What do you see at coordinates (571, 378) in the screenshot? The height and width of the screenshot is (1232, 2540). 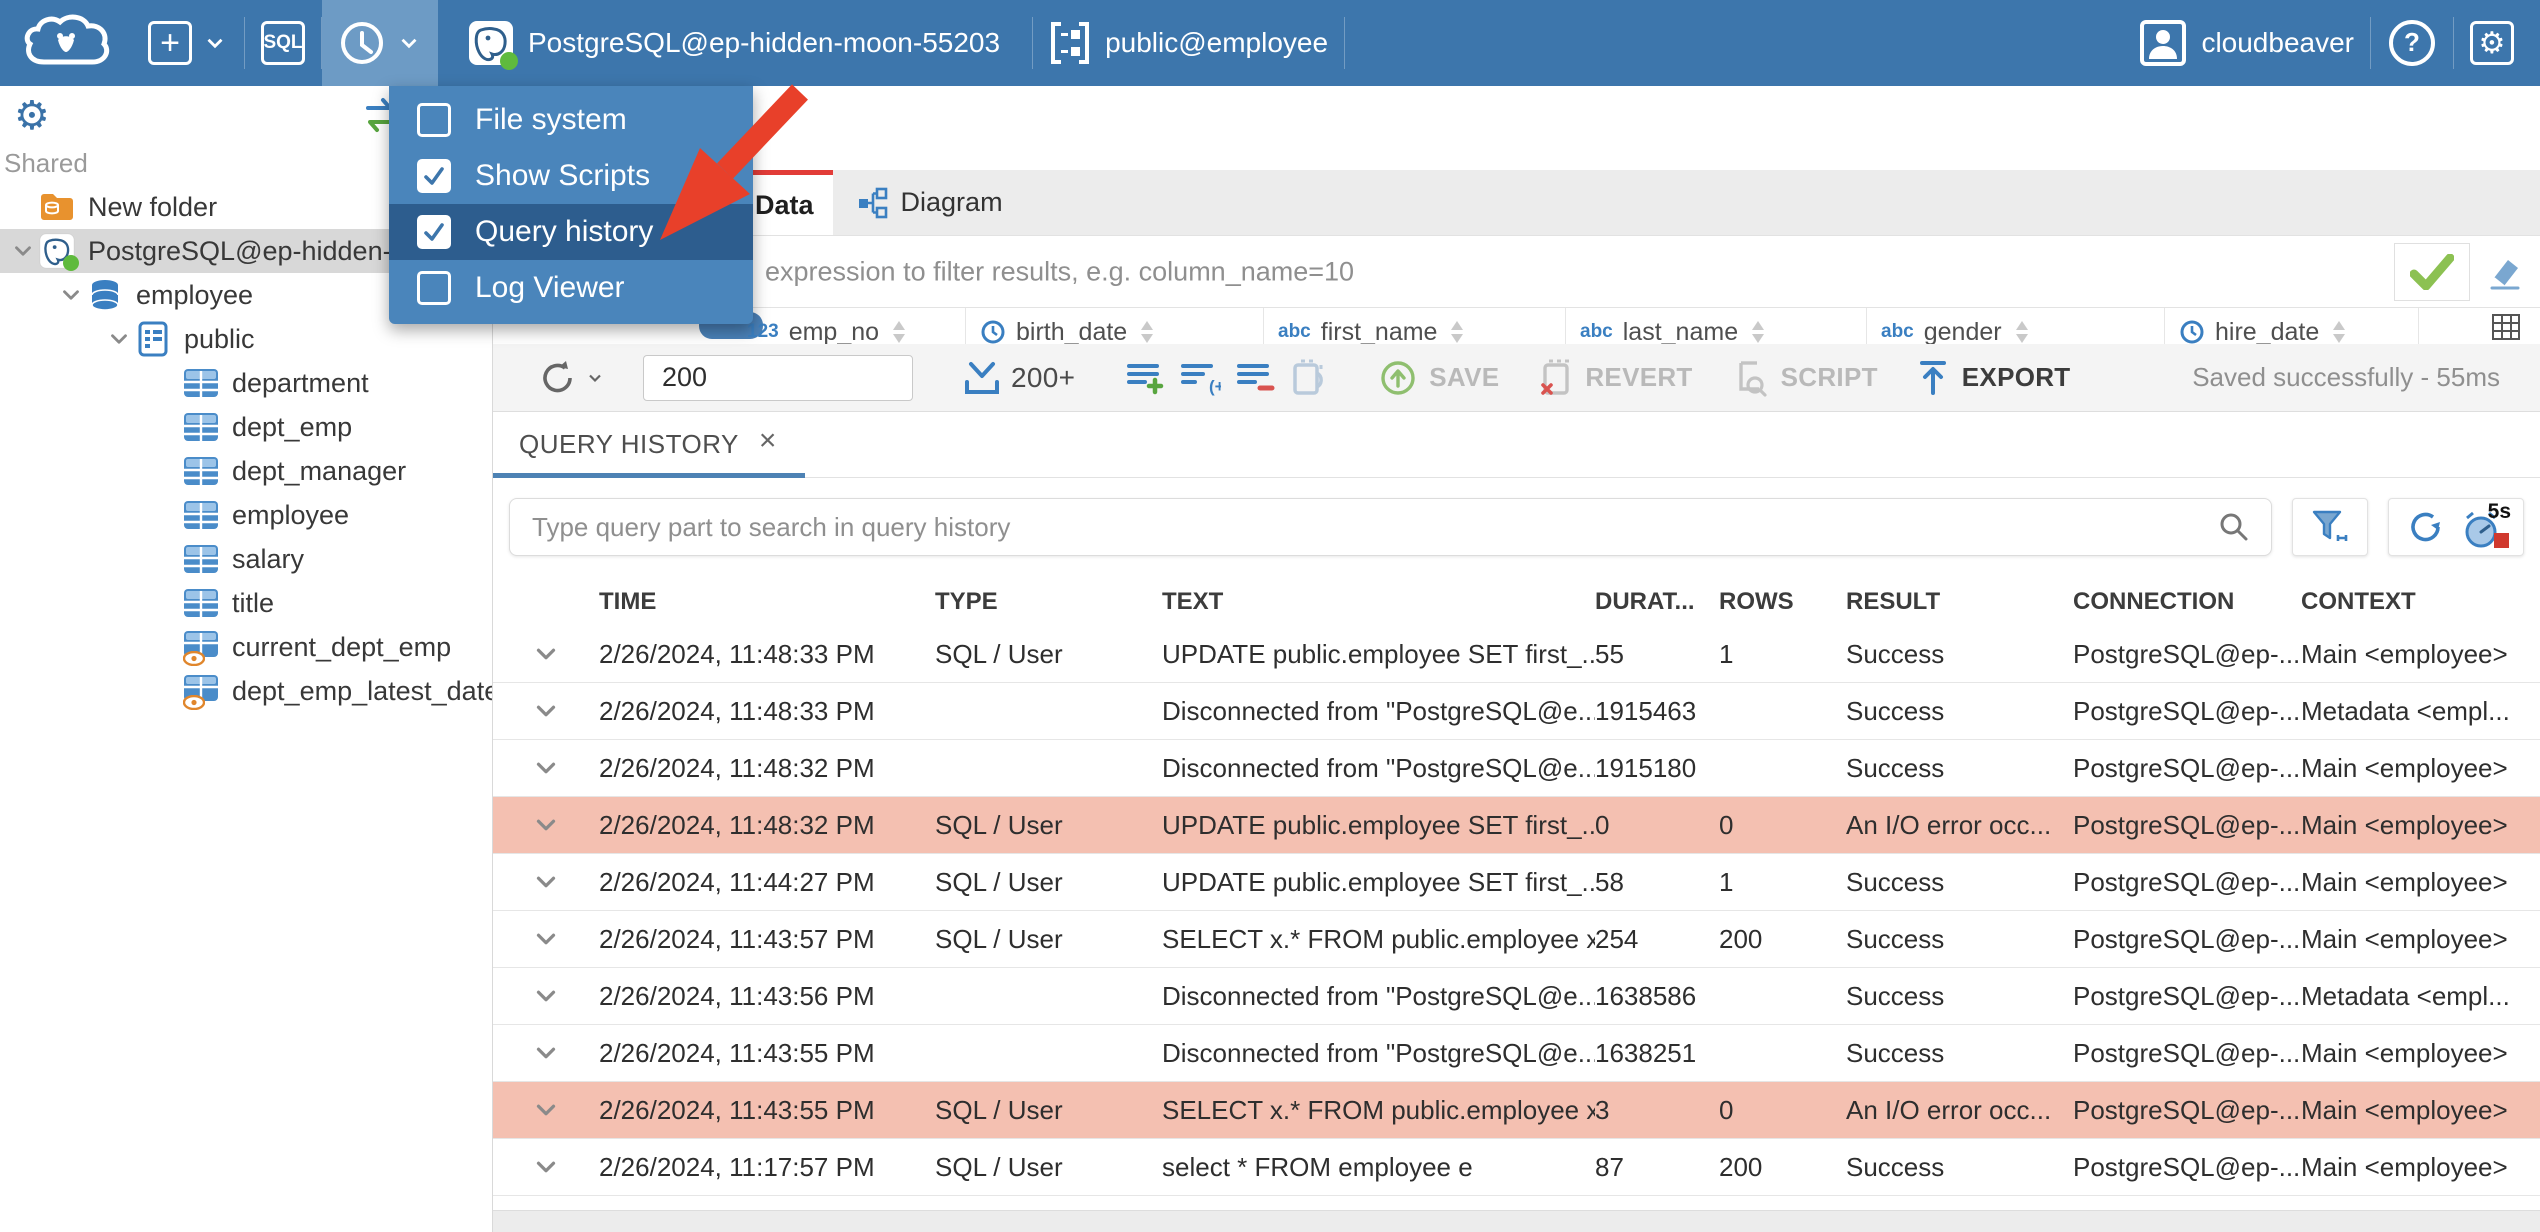 I see `refresh-button` at bounding box center [571, 378].